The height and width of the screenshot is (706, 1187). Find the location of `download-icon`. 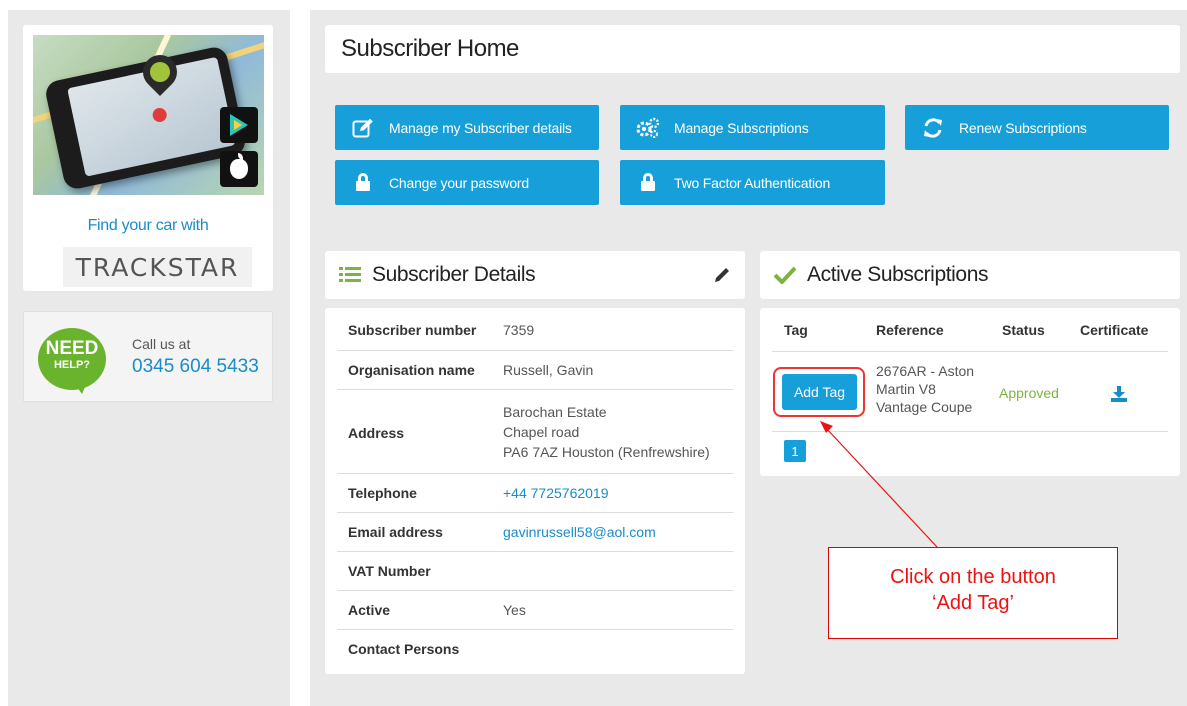

download-icon is located at coordinates (1119, 394).